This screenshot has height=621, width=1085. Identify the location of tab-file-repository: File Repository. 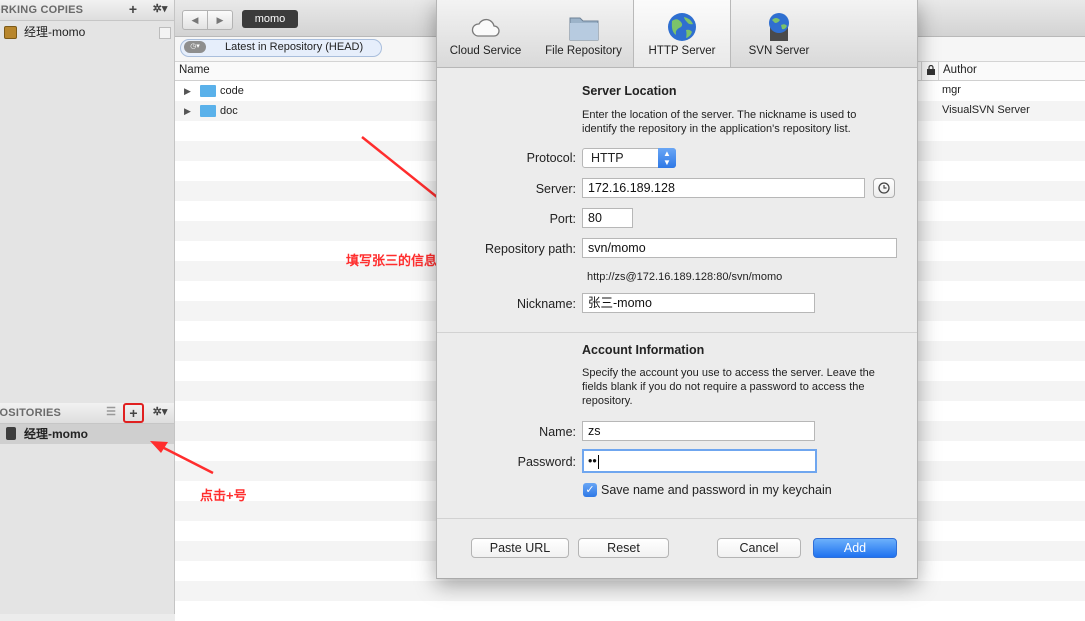
(583, 33).